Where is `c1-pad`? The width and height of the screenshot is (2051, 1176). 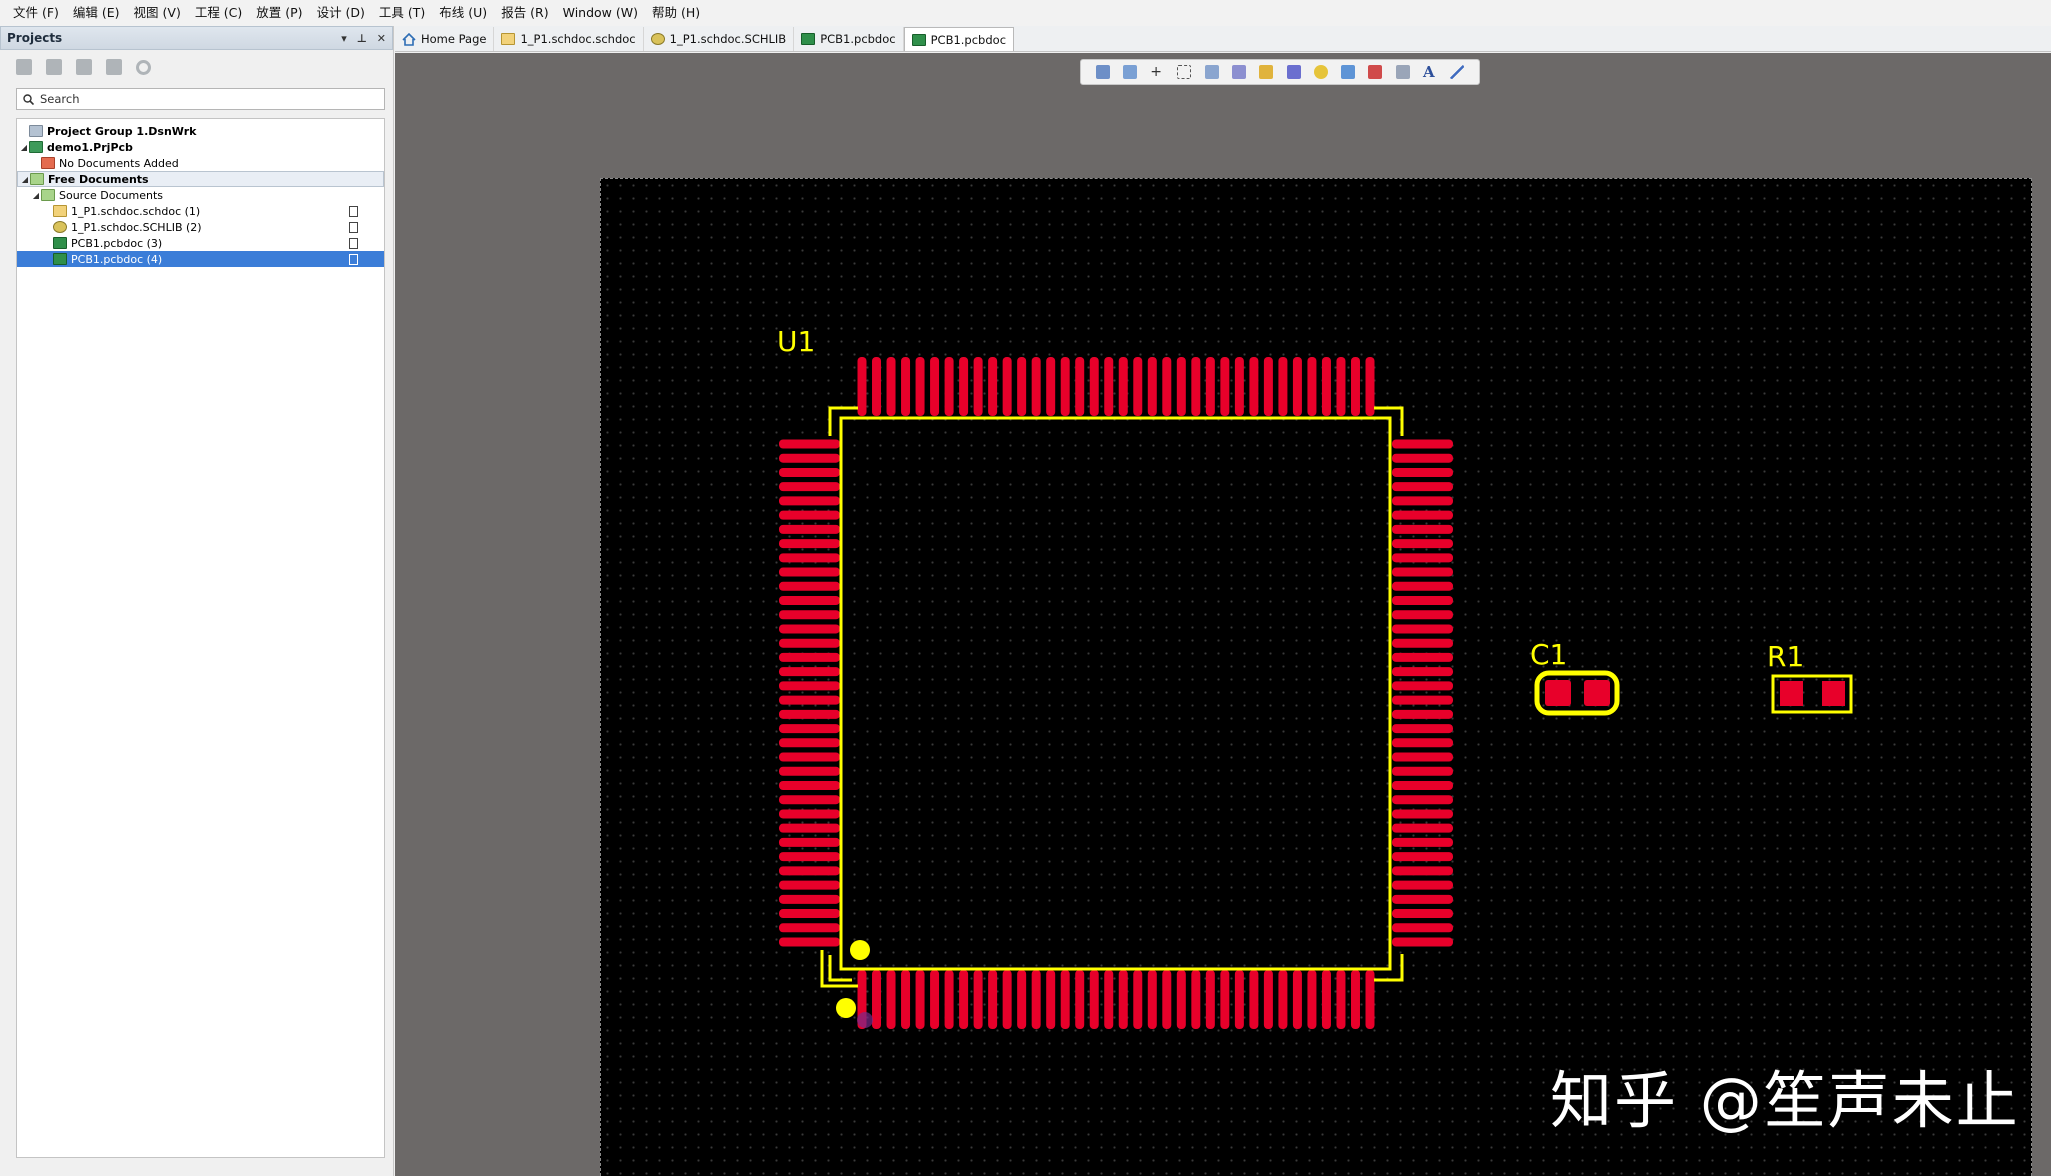
c1-pad is located at coordinates (1558, 693).